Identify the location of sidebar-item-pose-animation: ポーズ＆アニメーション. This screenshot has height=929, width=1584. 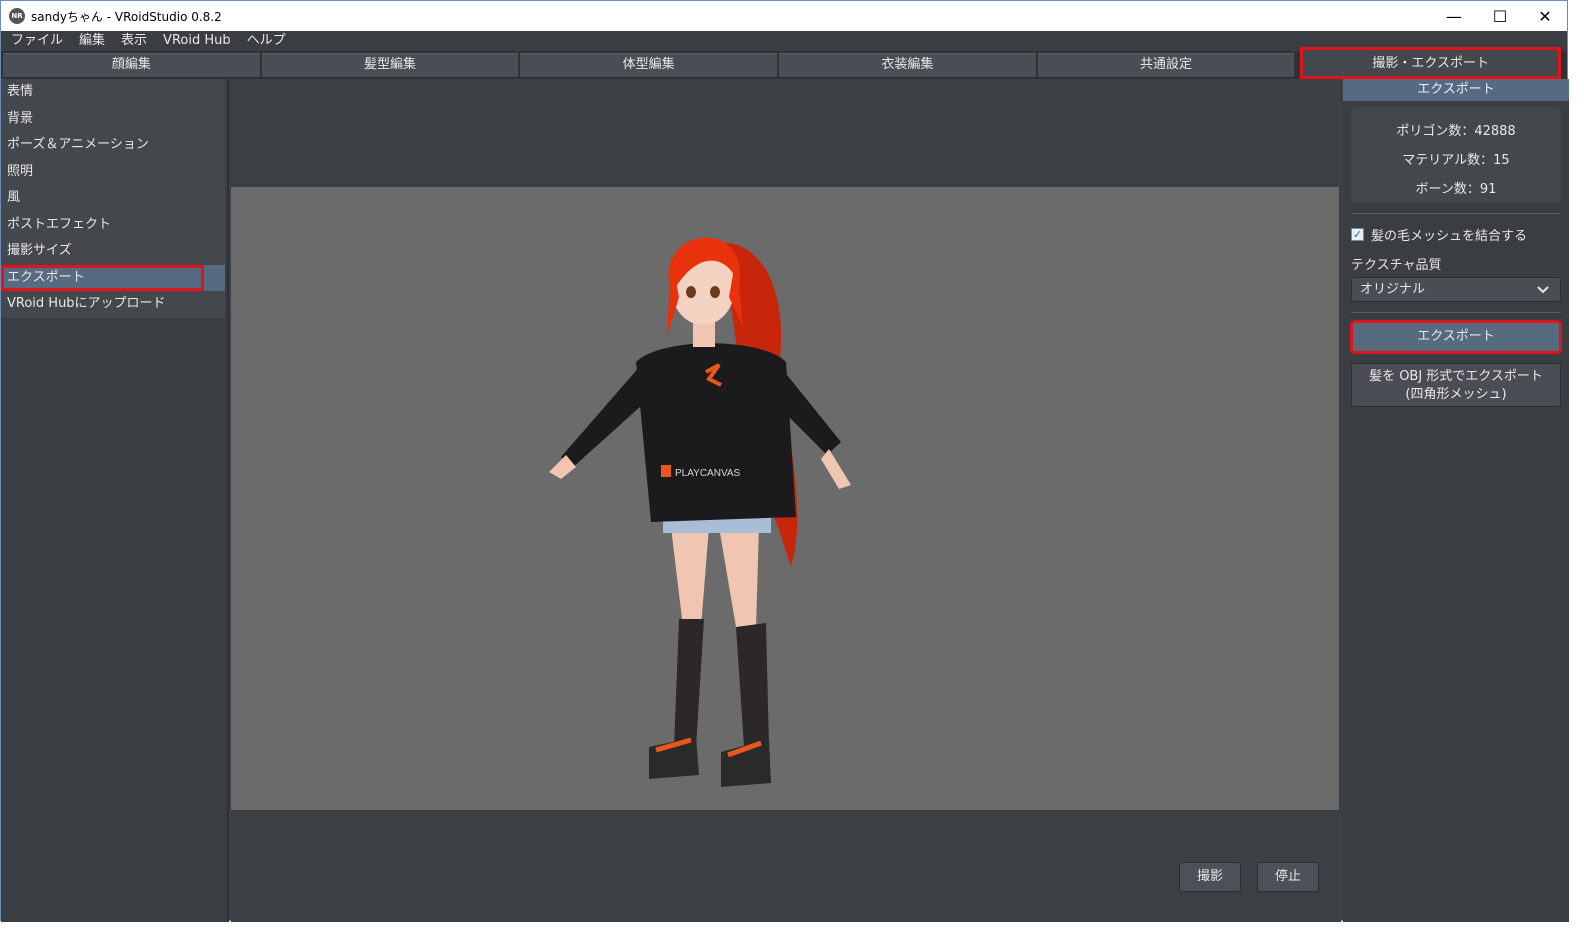
(113, 145).